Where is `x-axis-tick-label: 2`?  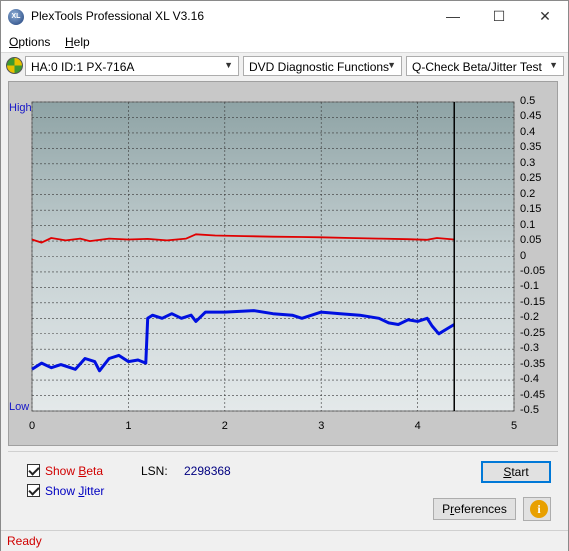 x-axis-tick-label: 2 is located at coordinates (224, 426).